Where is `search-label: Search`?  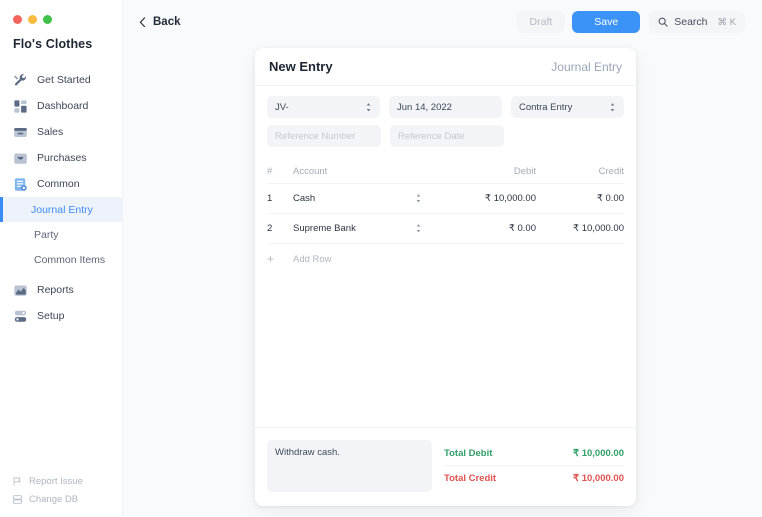 search-label: Search is located at coordinates (691, 22).